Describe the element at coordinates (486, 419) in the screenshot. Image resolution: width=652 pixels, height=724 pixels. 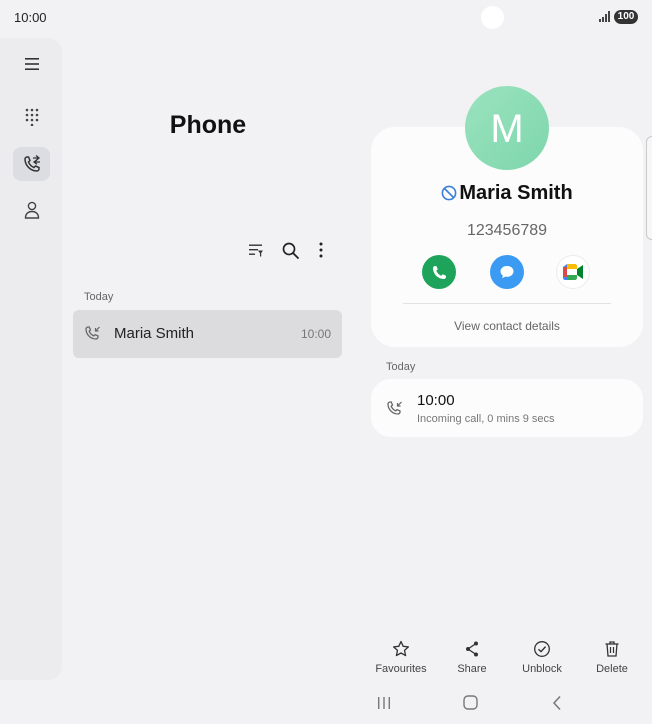
I see `history-detail: Incoming call, 0 mins 9 secs` at that location.